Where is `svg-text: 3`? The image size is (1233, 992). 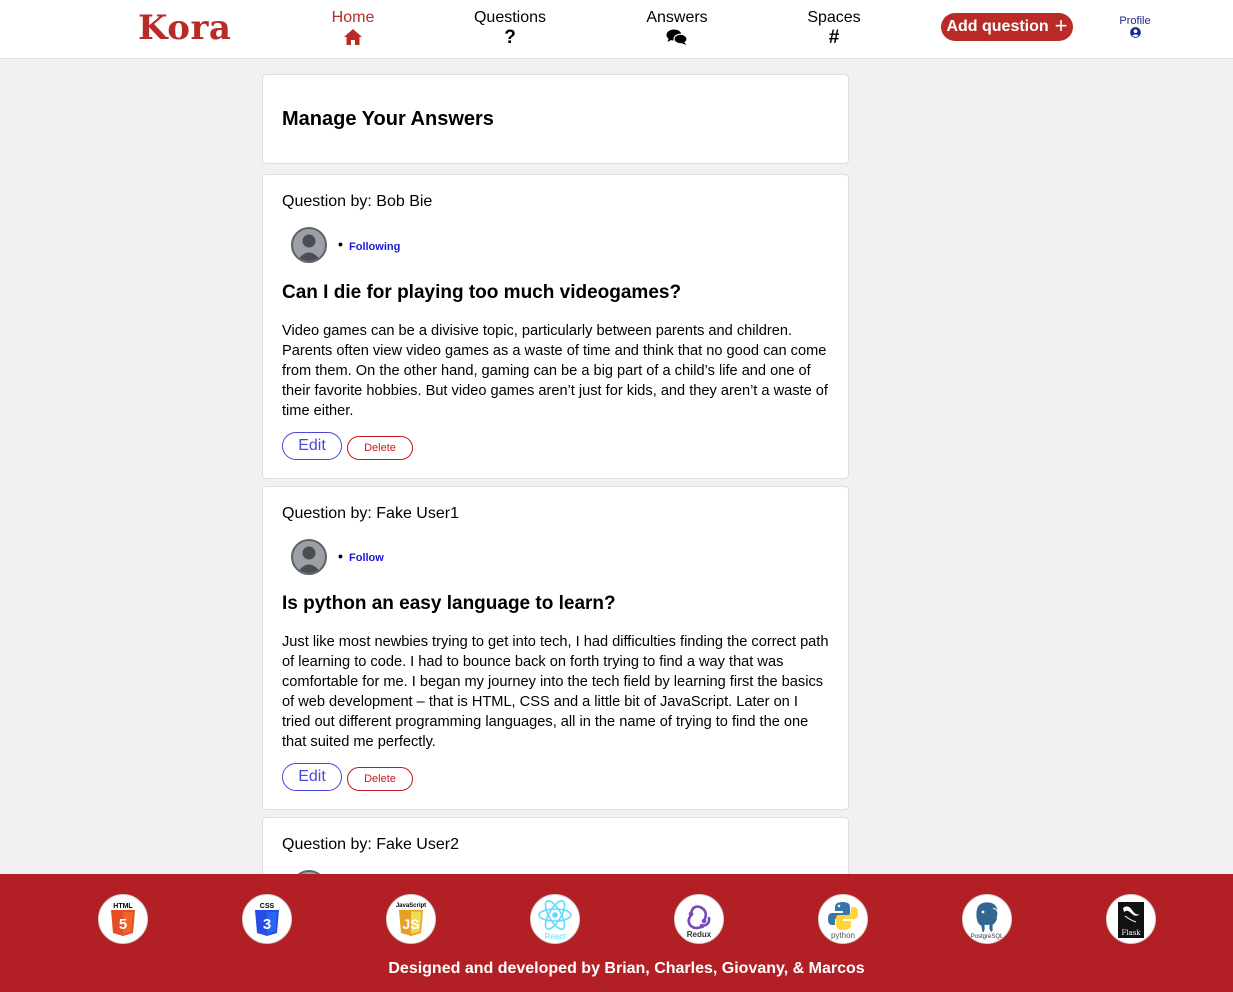 svg-text: 3 is located at coordinates (267, 924).